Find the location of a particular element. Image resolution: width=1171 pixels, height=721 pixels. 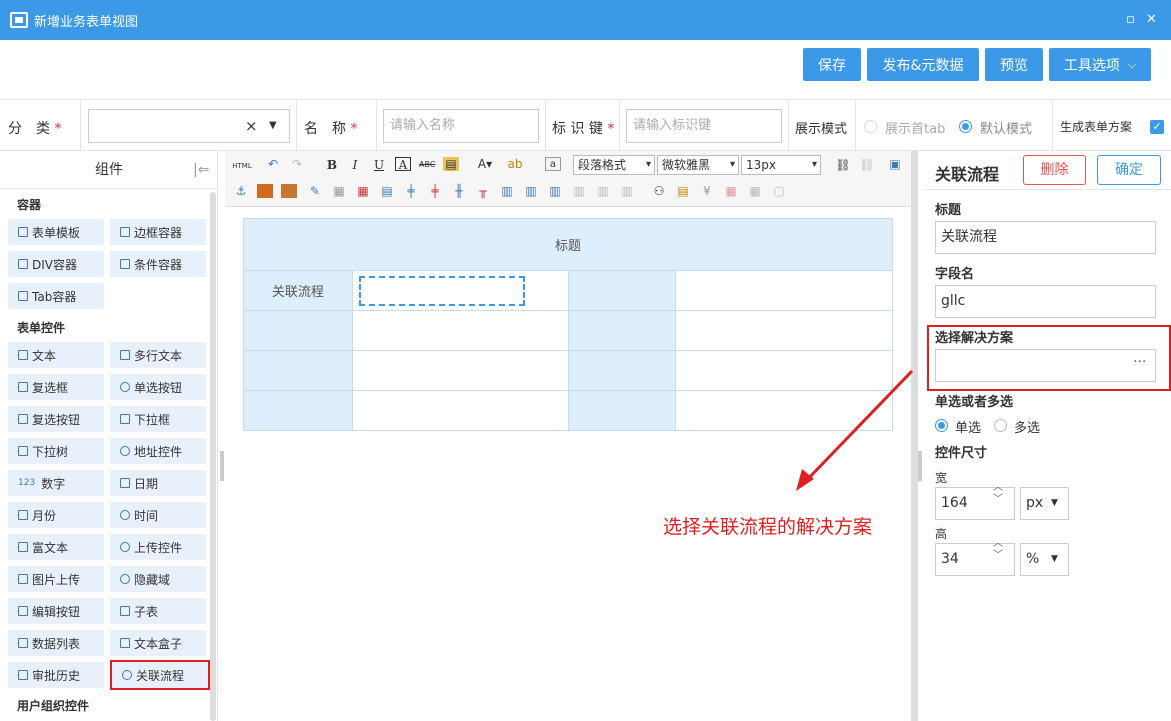

table-title-cell: 标题 is located at coordinates (568, 244).